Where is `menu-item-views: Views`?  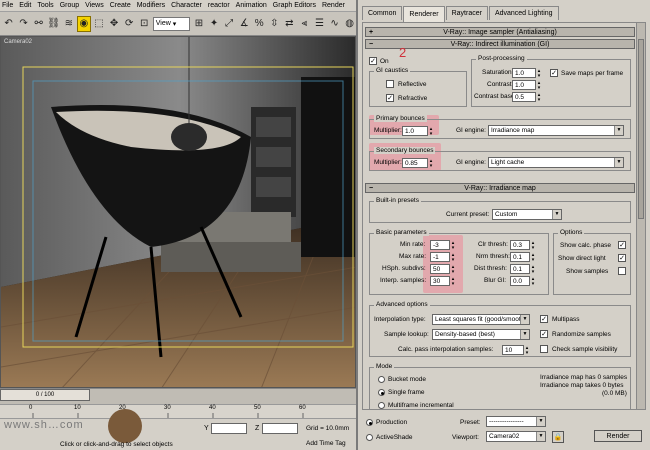 menu-item-views: Views is located at coordinates (94, 5).